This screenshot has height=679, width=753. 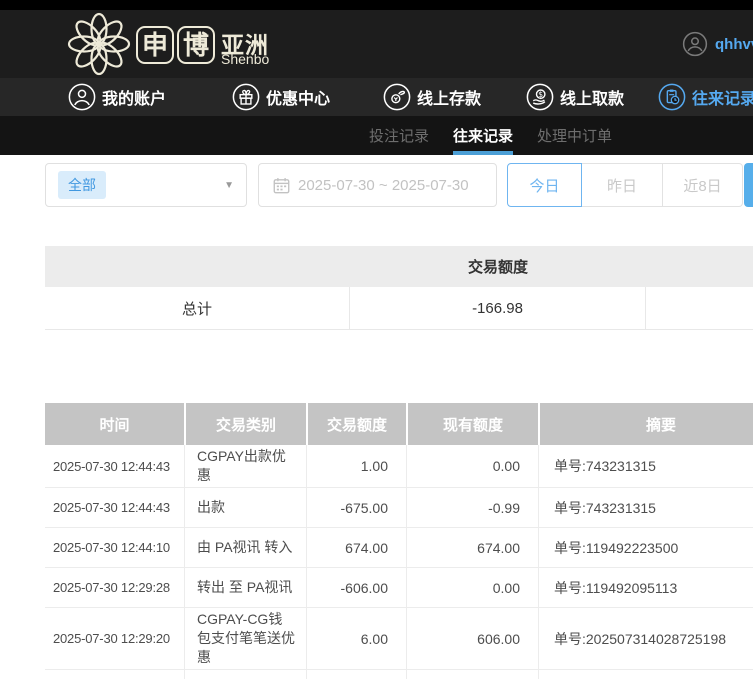 I want to click on last-8-days-button: 近8日, so click(x=703, y=185).